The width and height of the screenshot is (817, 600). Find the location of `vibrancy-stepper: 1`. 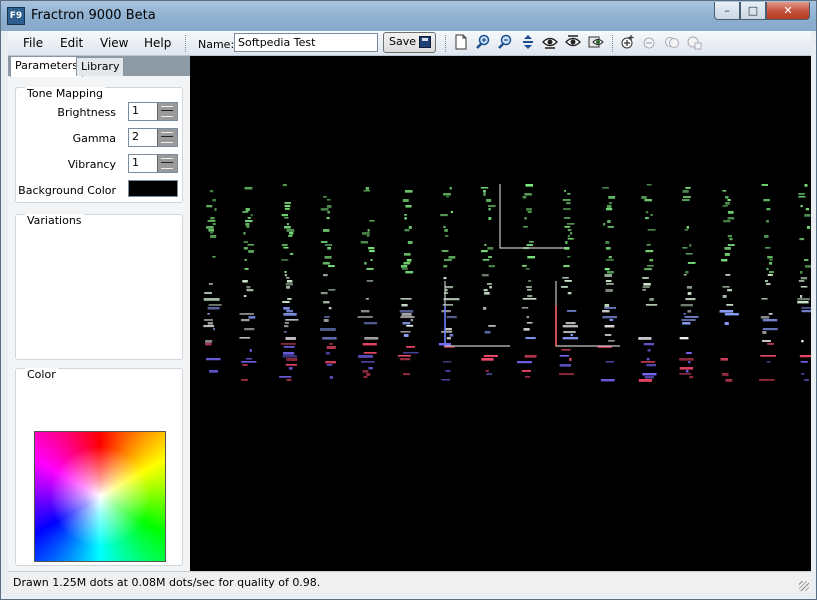

vibrancy-stepper: 1 is located at coordinates (153, 163).